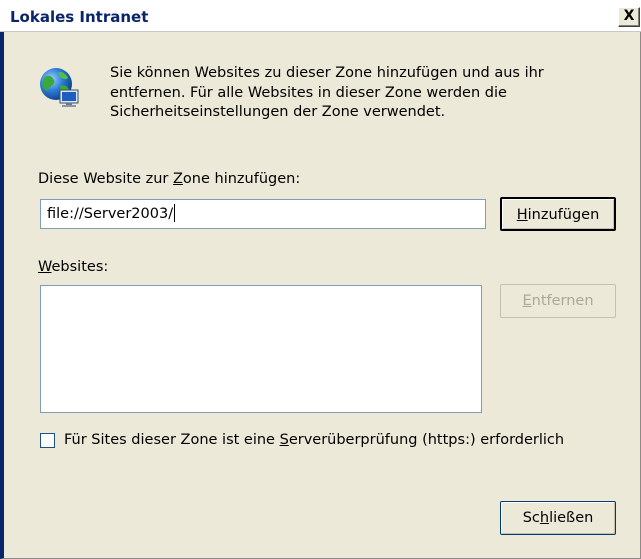  What do you see at coordinates (59, 87) in the screenshot?
I see `globe-computer-icon` at bounding box center [59, 87].